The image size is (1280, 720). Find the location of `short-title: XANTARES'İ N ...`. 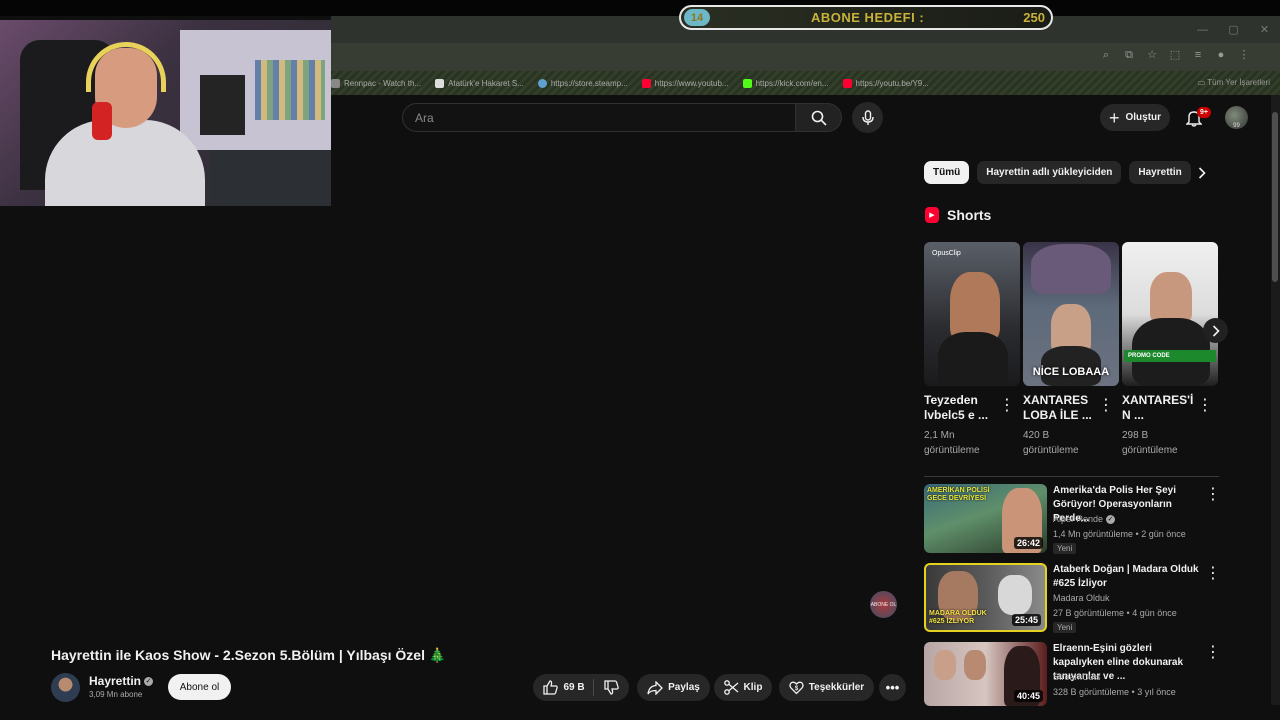

short-title: XANTARES'İ N ... is located at coordinates (1161, 408).